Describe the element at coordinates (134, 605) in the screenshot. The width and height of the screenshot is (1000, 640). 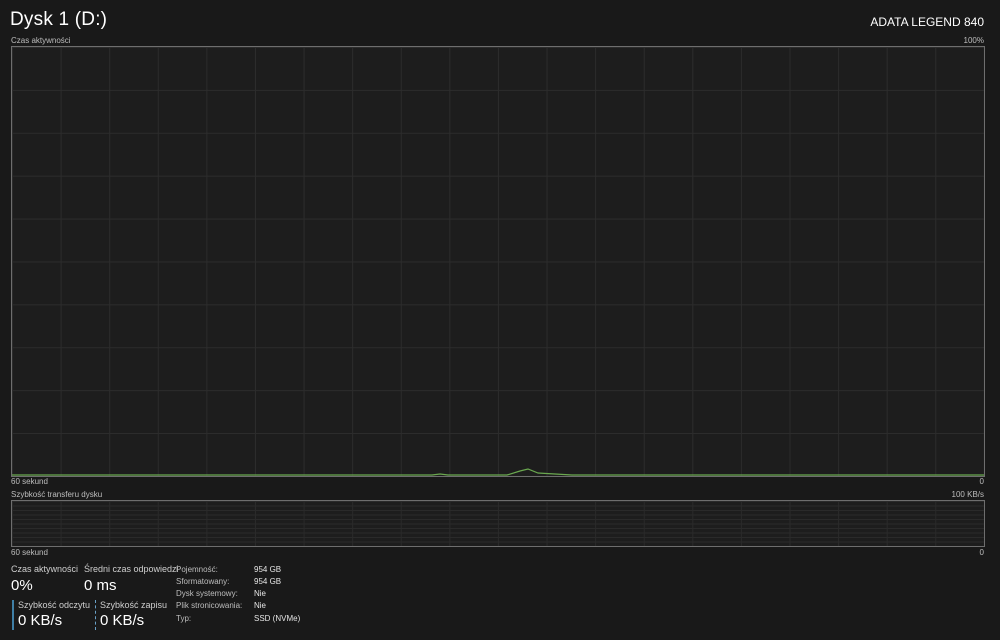
I see `write-speed-label: Szybkość zapisu` at that location.